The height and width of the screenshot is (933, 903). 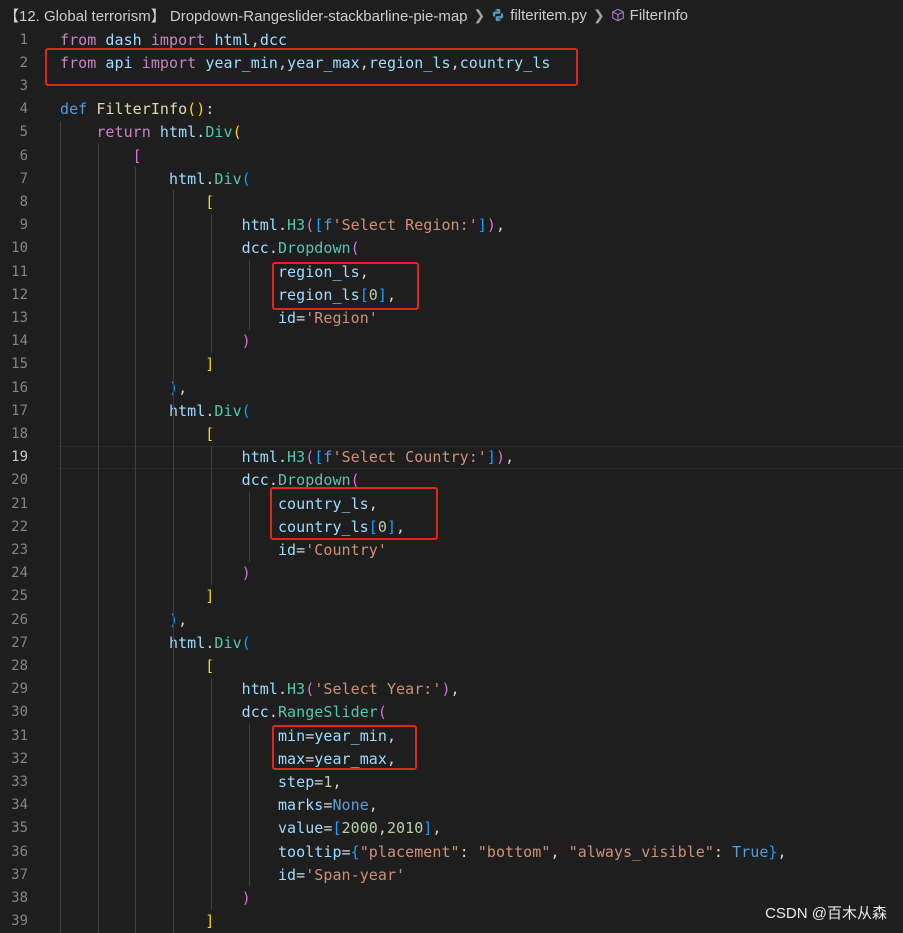 I want to click on code-token: 'Country', so click(x=346, y=549).